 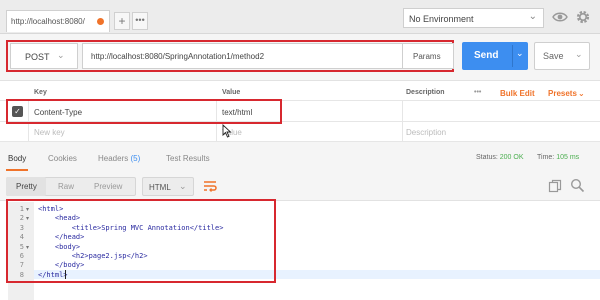 What do you see at coordinates (300, 132) in the screenshot?
I see `header-row-new` at bounding box center [300, 132].